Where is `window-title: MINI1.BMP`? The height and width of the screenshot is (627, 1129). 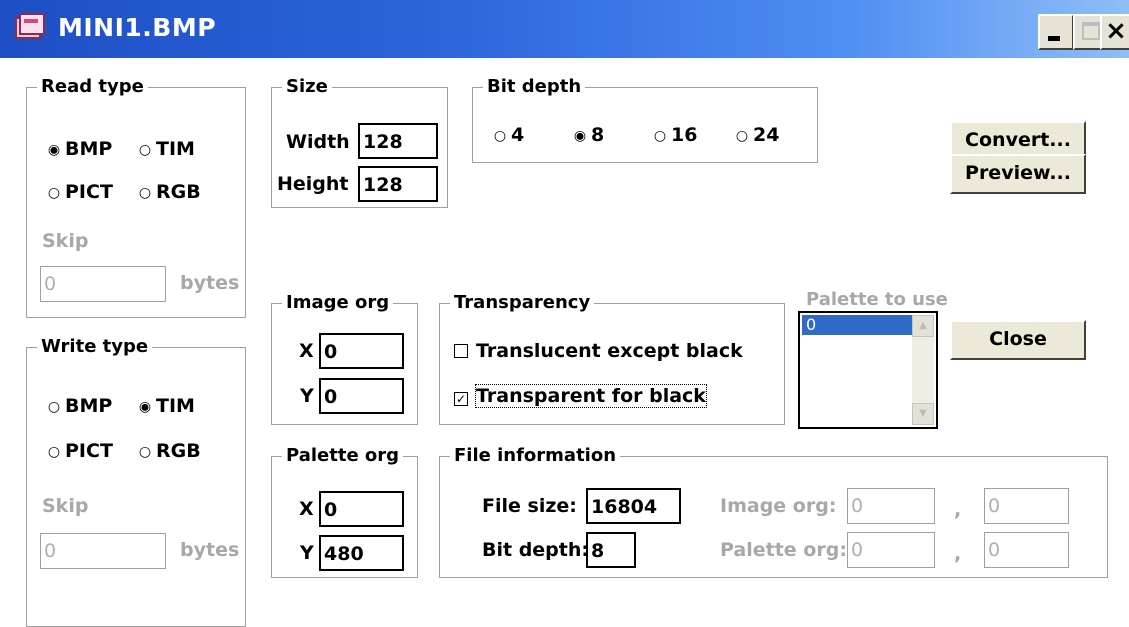
window-title: MINI1.BMP is located at coordinates (137, 27).